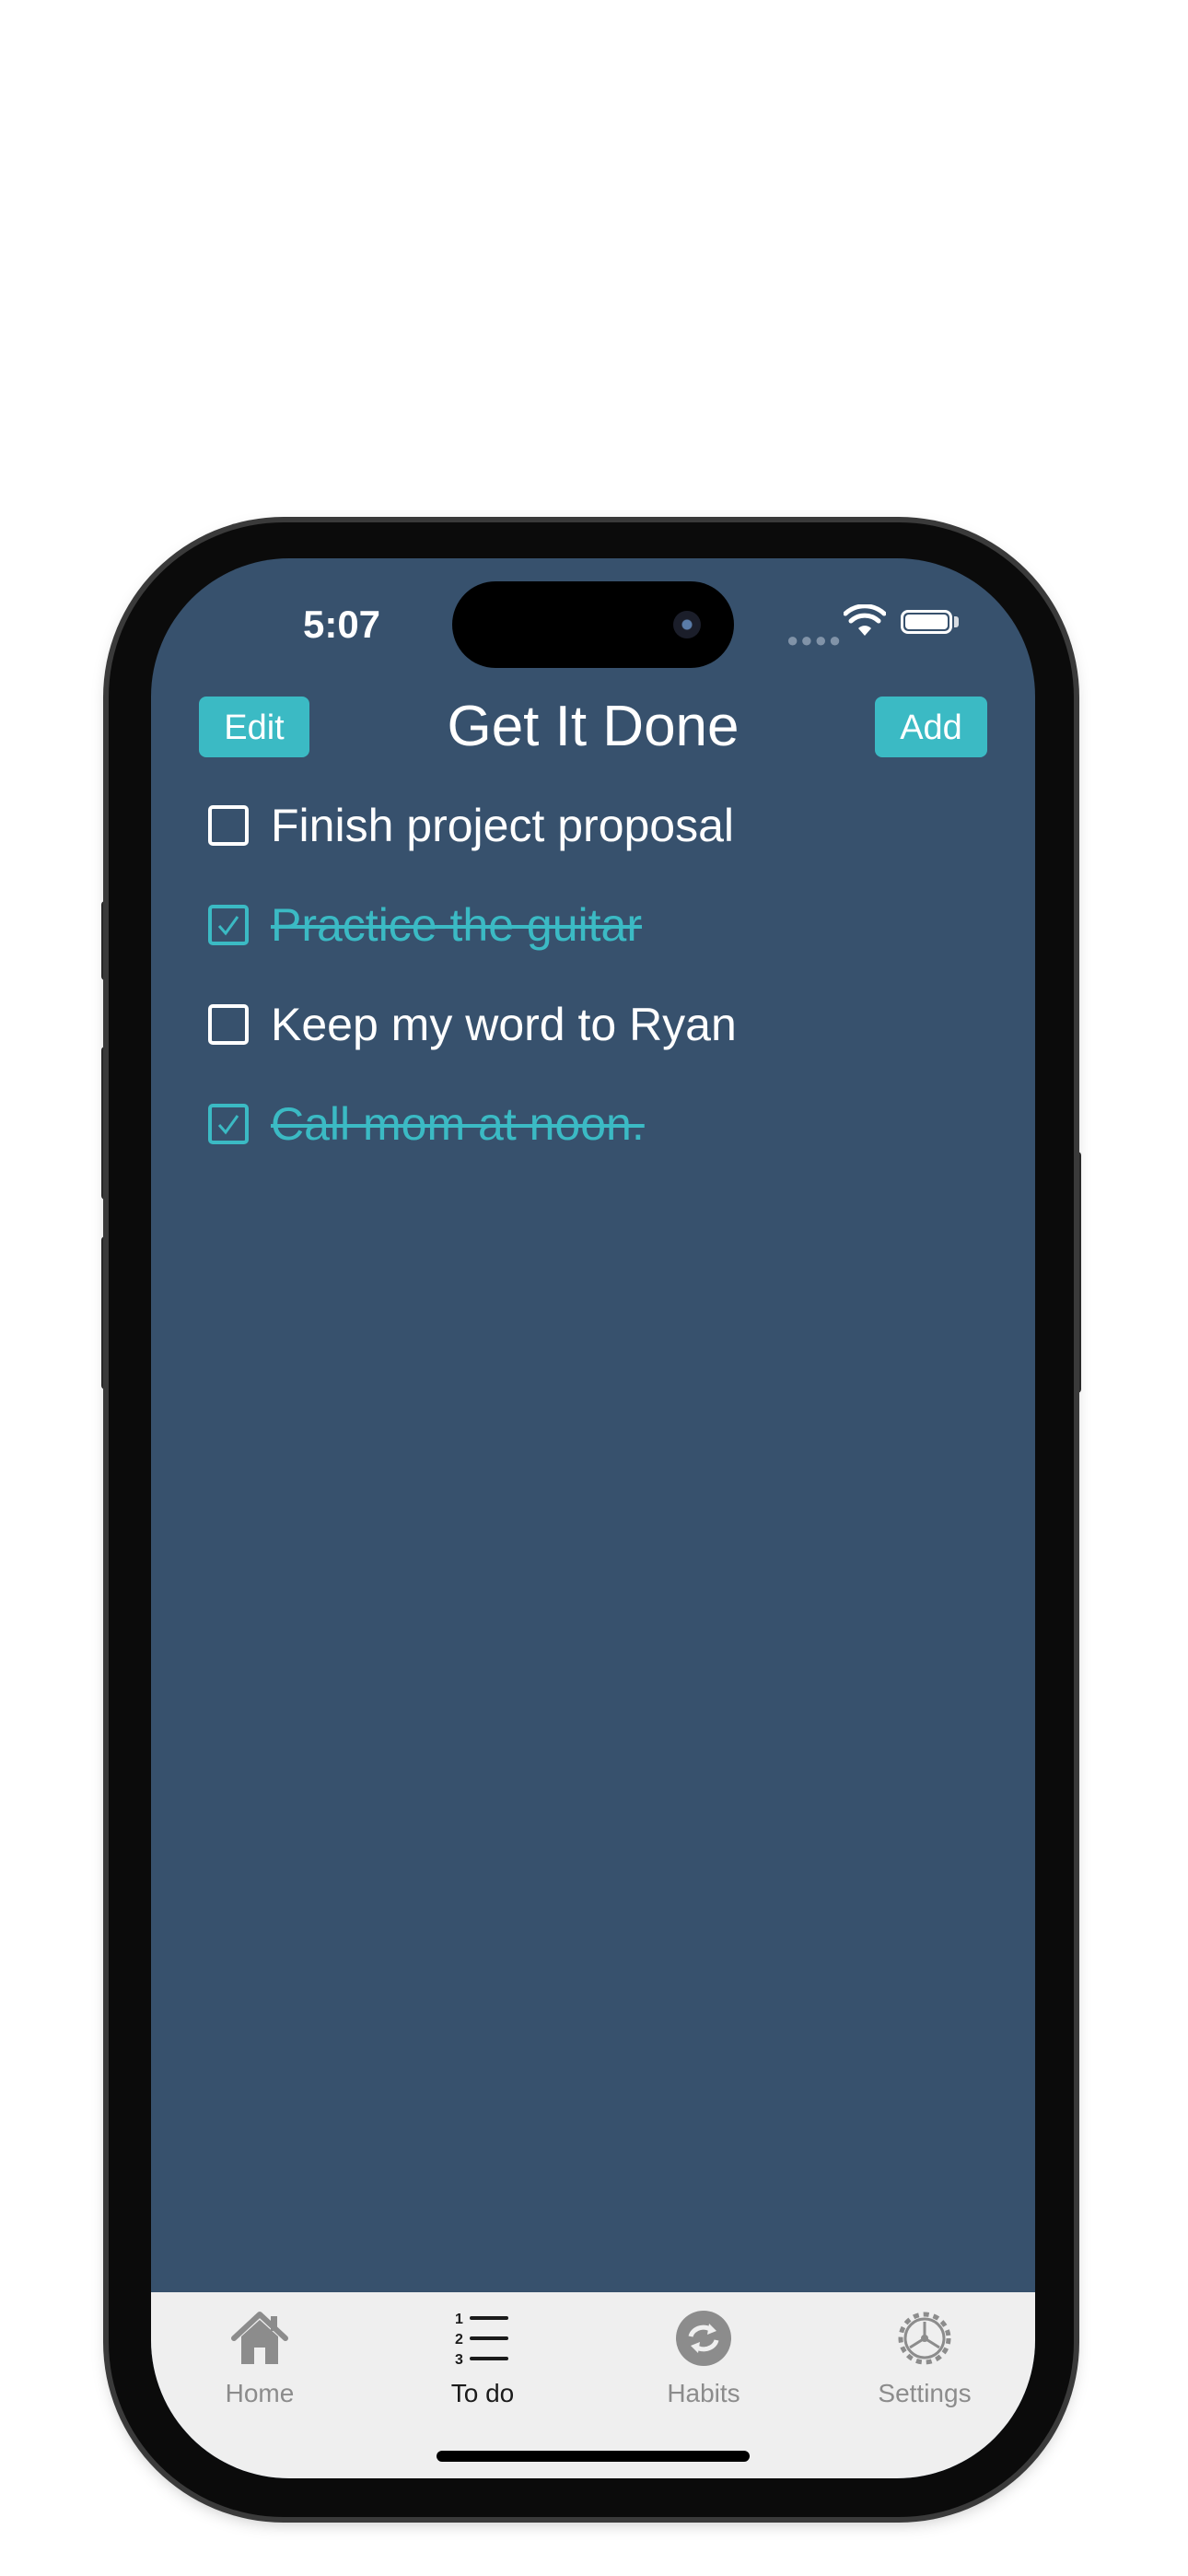 The height and width of the screenshot is (2576, 1188). Describe the element at coordinates (703, 2393) in the screenshot. I see `tab-label: Habits` at that location.